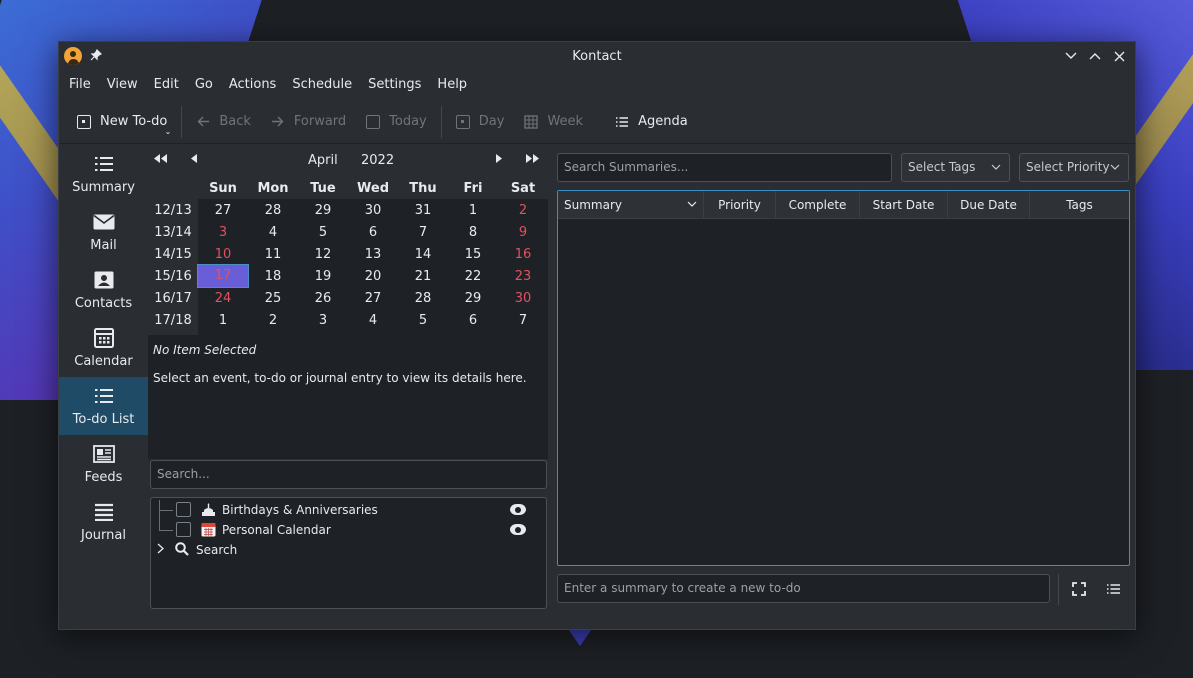 The image size is (1193, 678). I want to click on calendar-day: 20, so click(373, 276).